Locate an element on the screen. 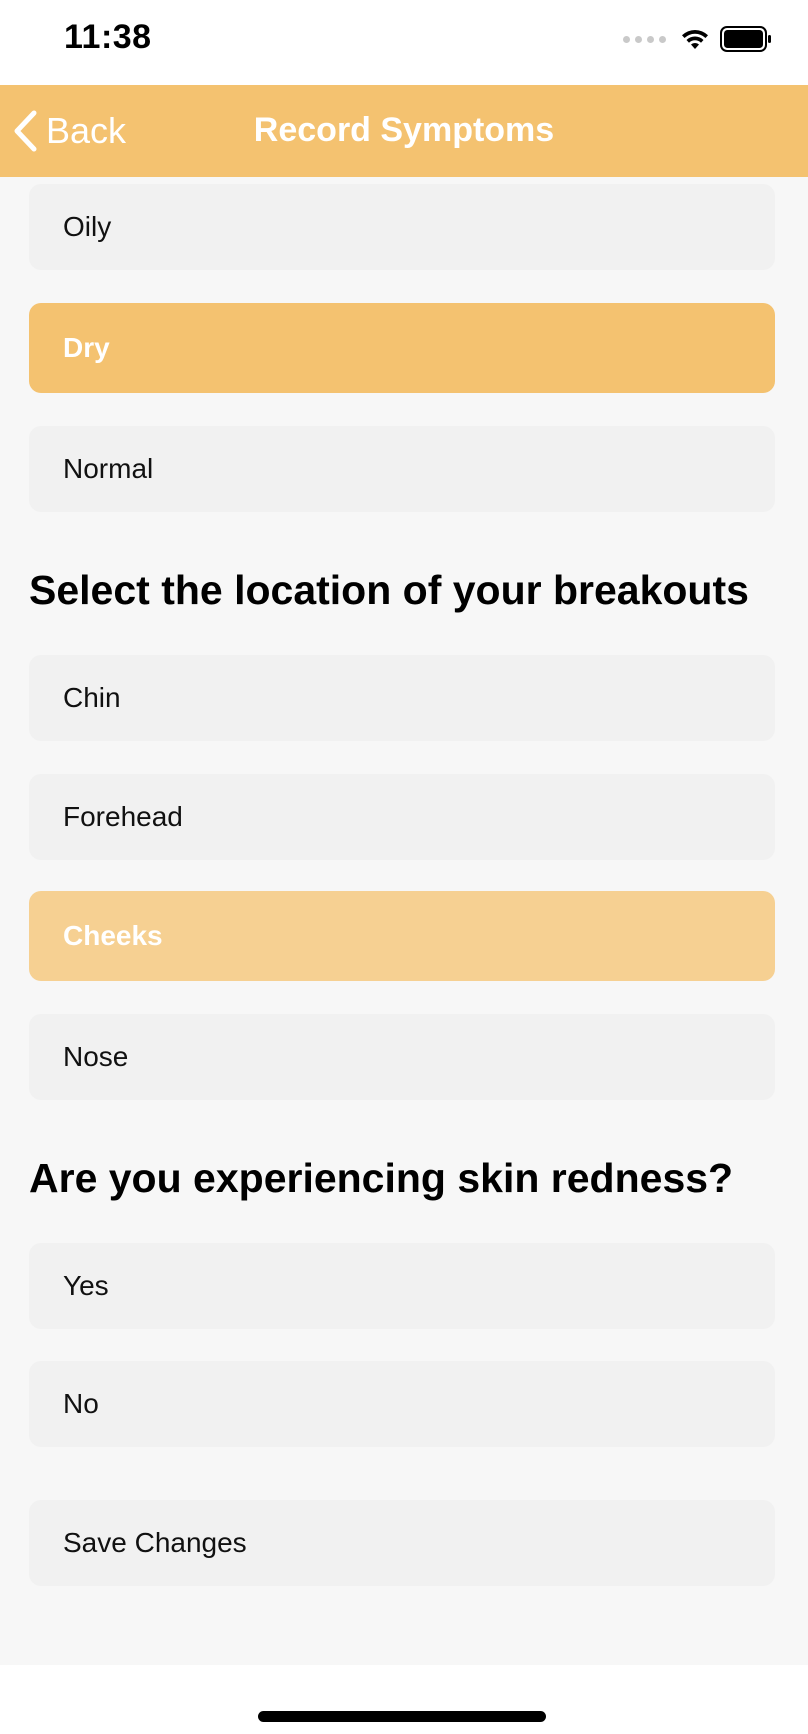 The image size is (808, 1734). option-dry: Dry is located at coordinates (402, 348).